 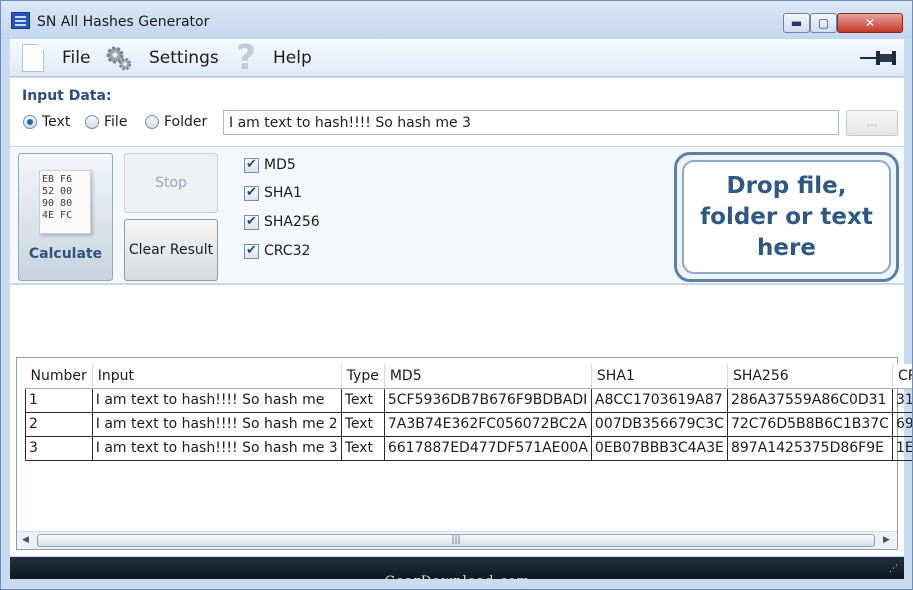 I want to click on horizontal-scrollbar: ◀ ||| ▶, so click(x=457, y=540).